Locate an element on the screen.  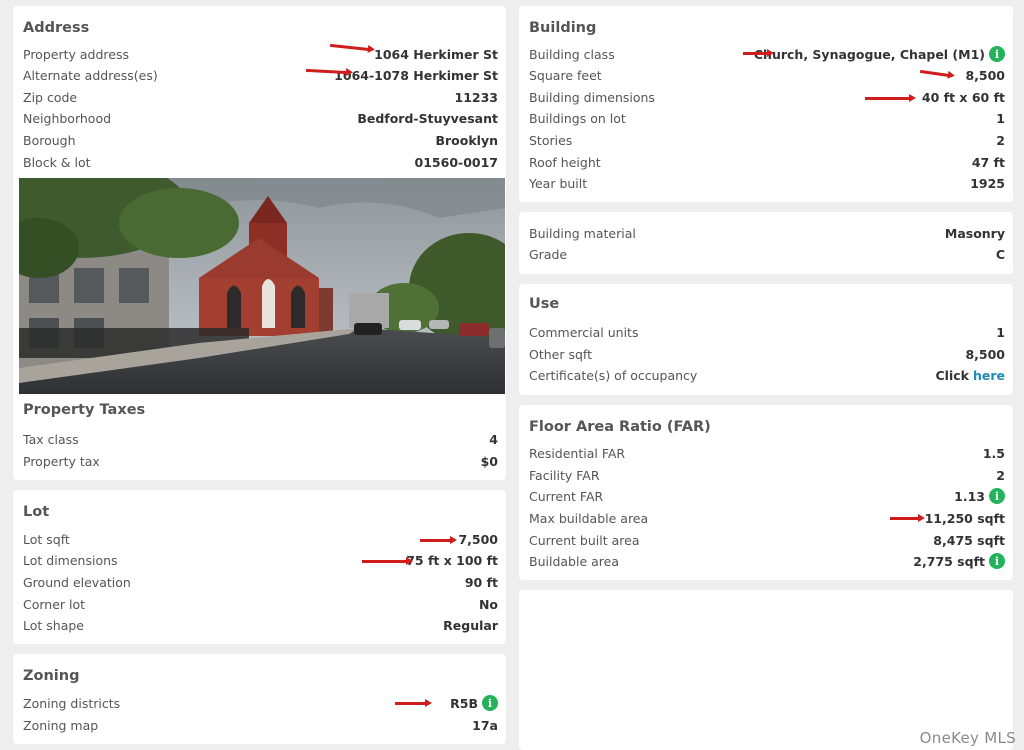
click-text: Click is located at coordinates (952, 375).